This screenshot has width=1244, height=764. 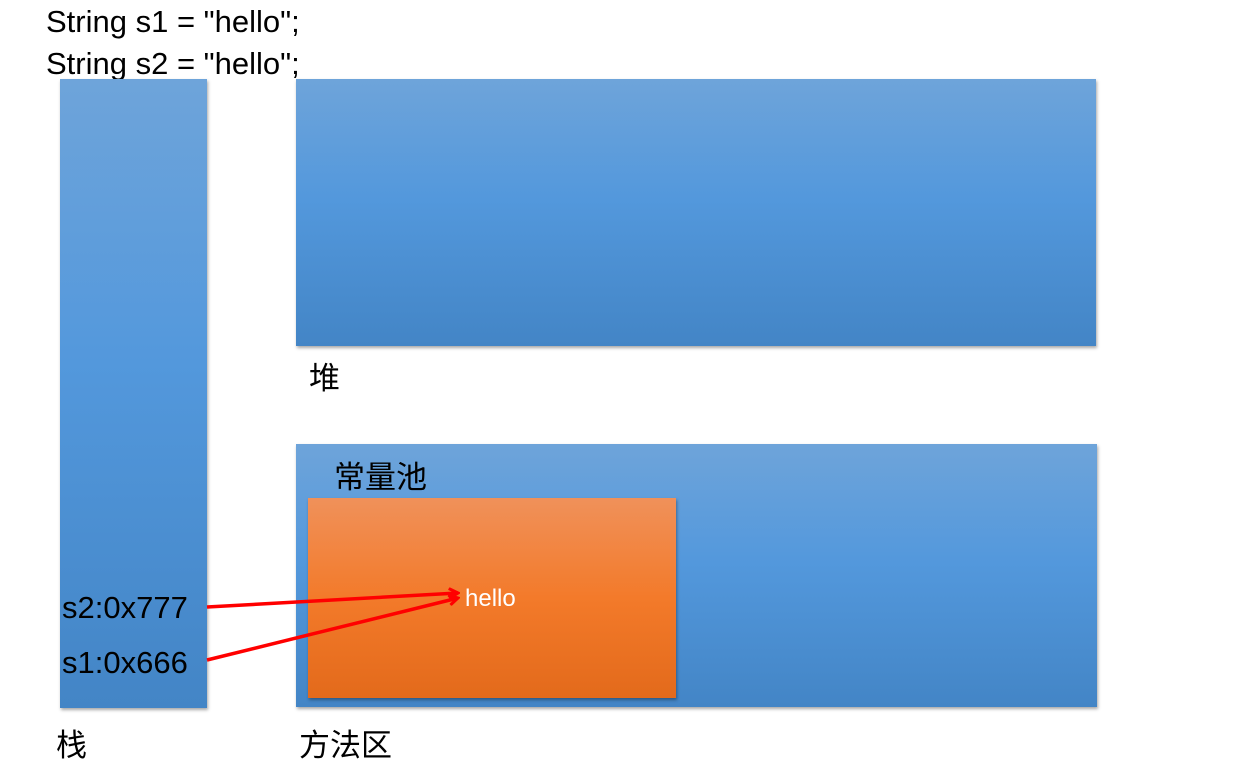 What do you see at coordinates (125, 607) in the screenshot?
I see `s2-reference-label: s2:0x777` at bounding box center [125, 607].